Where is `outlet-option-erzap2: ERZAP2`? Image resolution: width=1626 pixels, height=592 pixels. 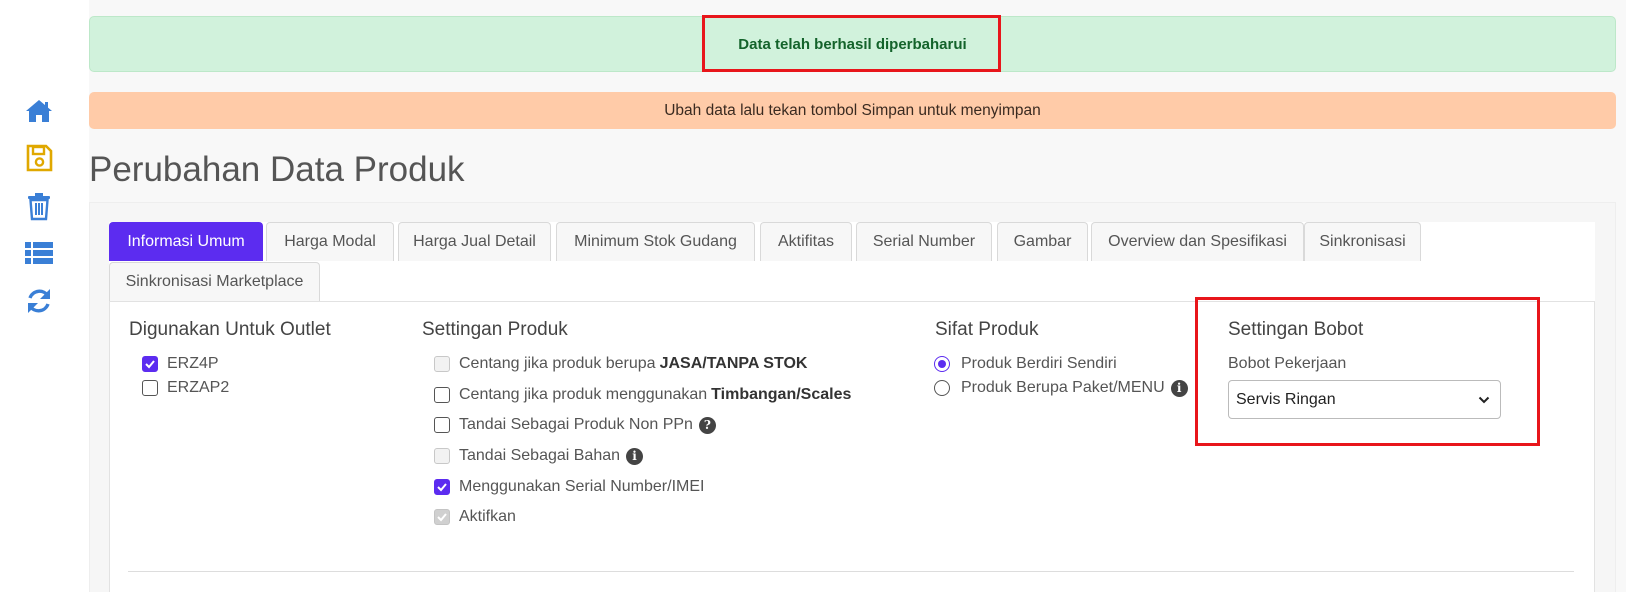
outlet-option-erzap2: ERZAP2 is located at coordinates (185, 388).